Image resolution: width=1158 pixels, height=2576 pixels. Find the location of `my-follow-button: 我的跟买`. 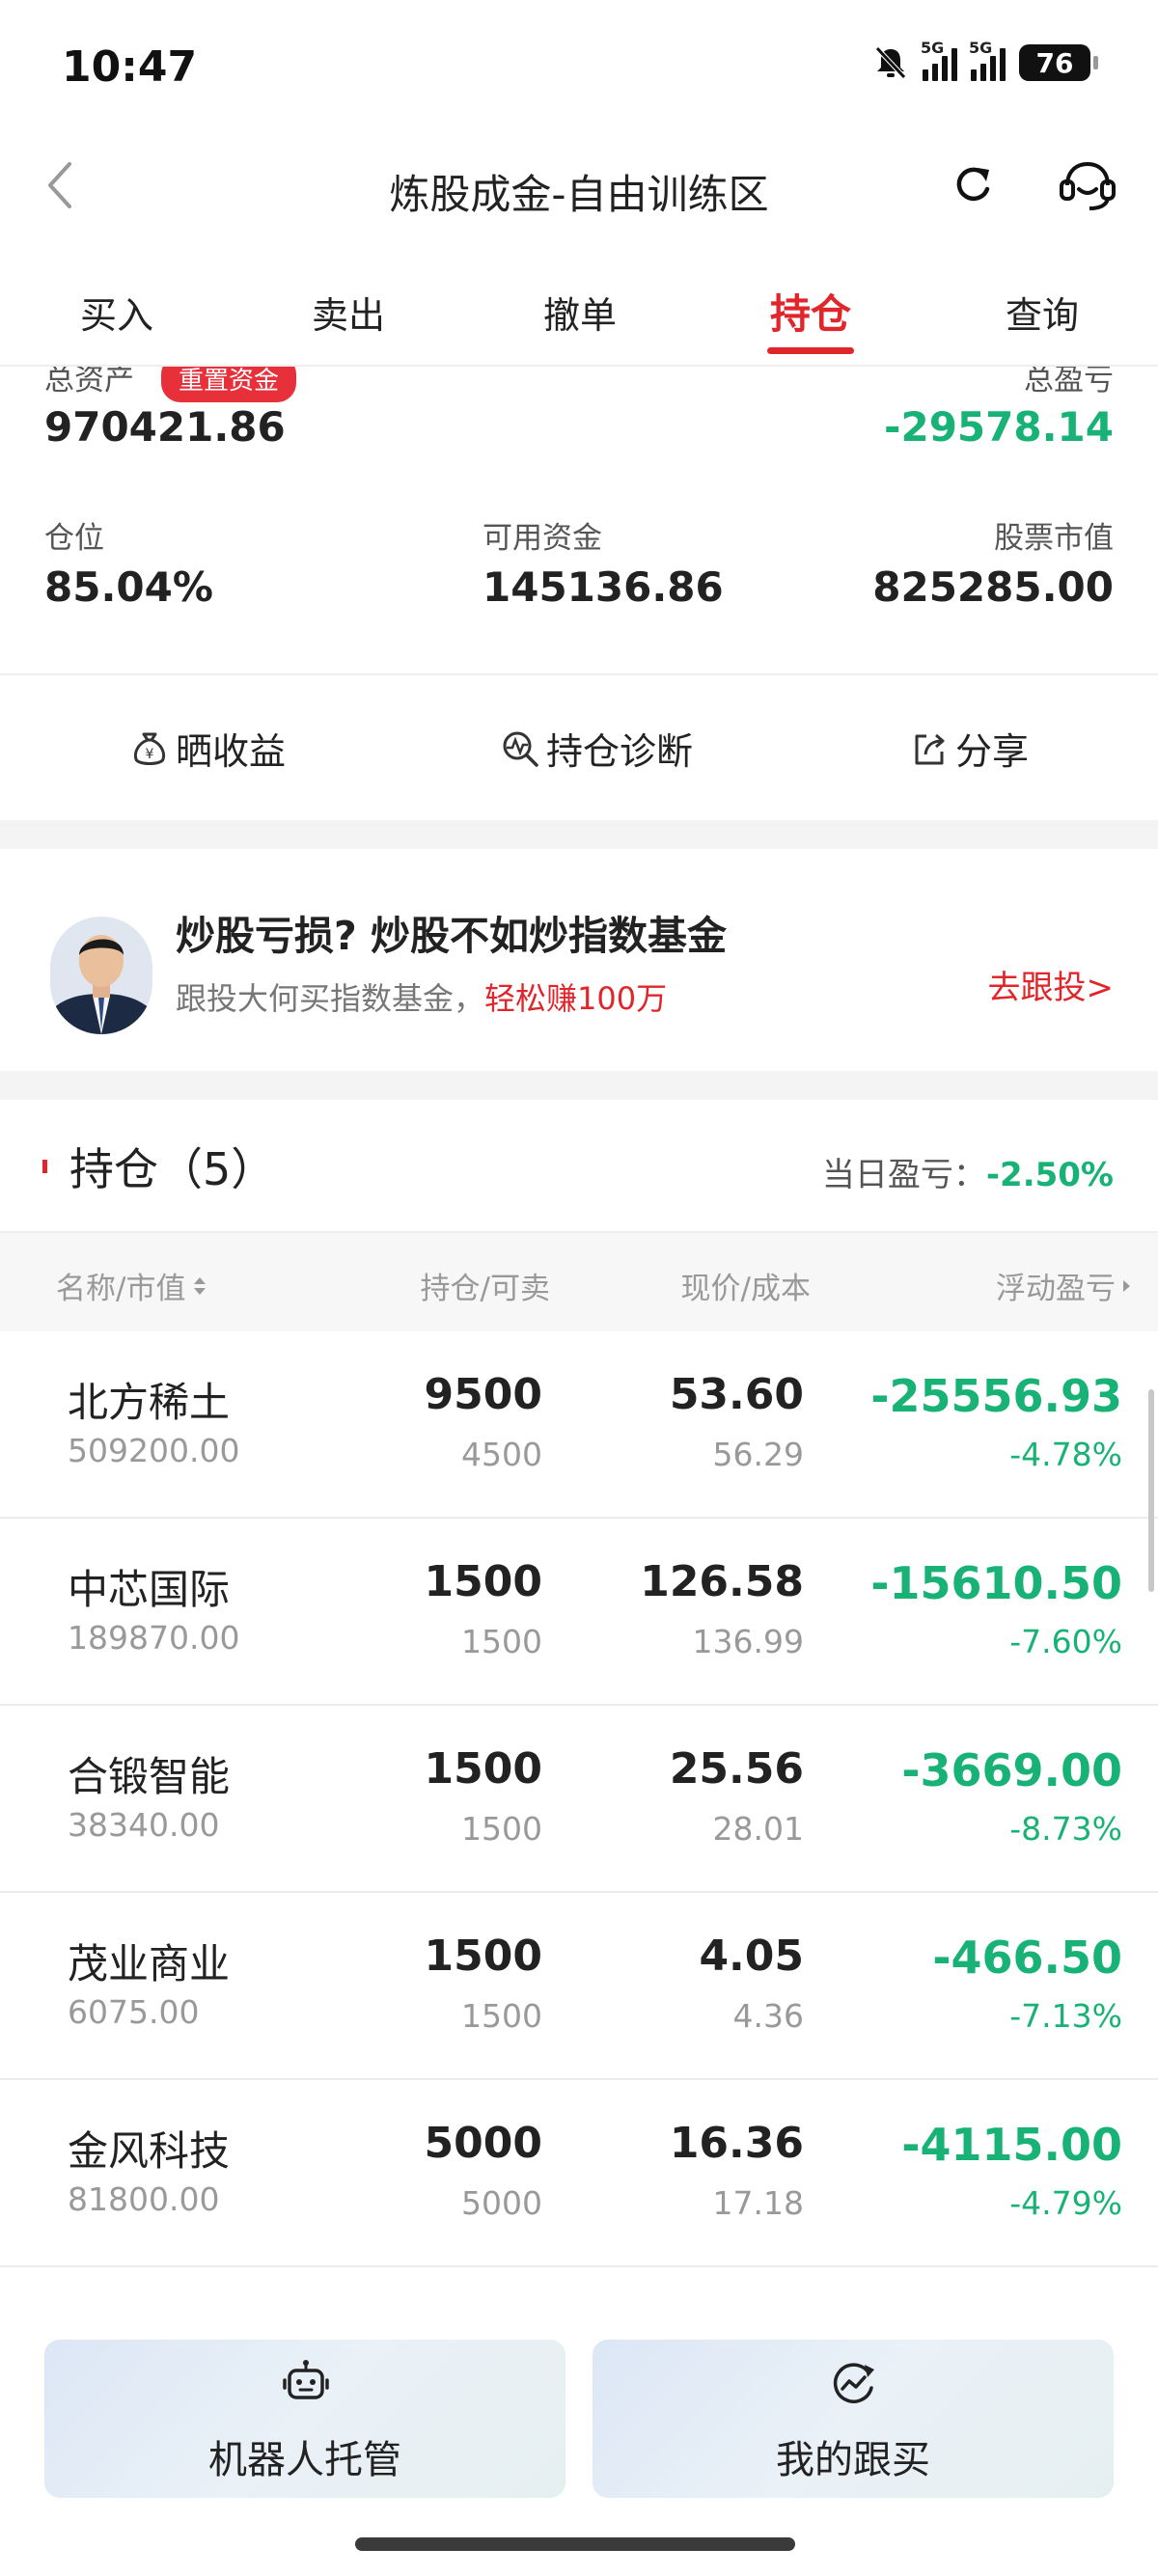

my-follow-button: 我的跟买 is located at coordinates (853, 2419).